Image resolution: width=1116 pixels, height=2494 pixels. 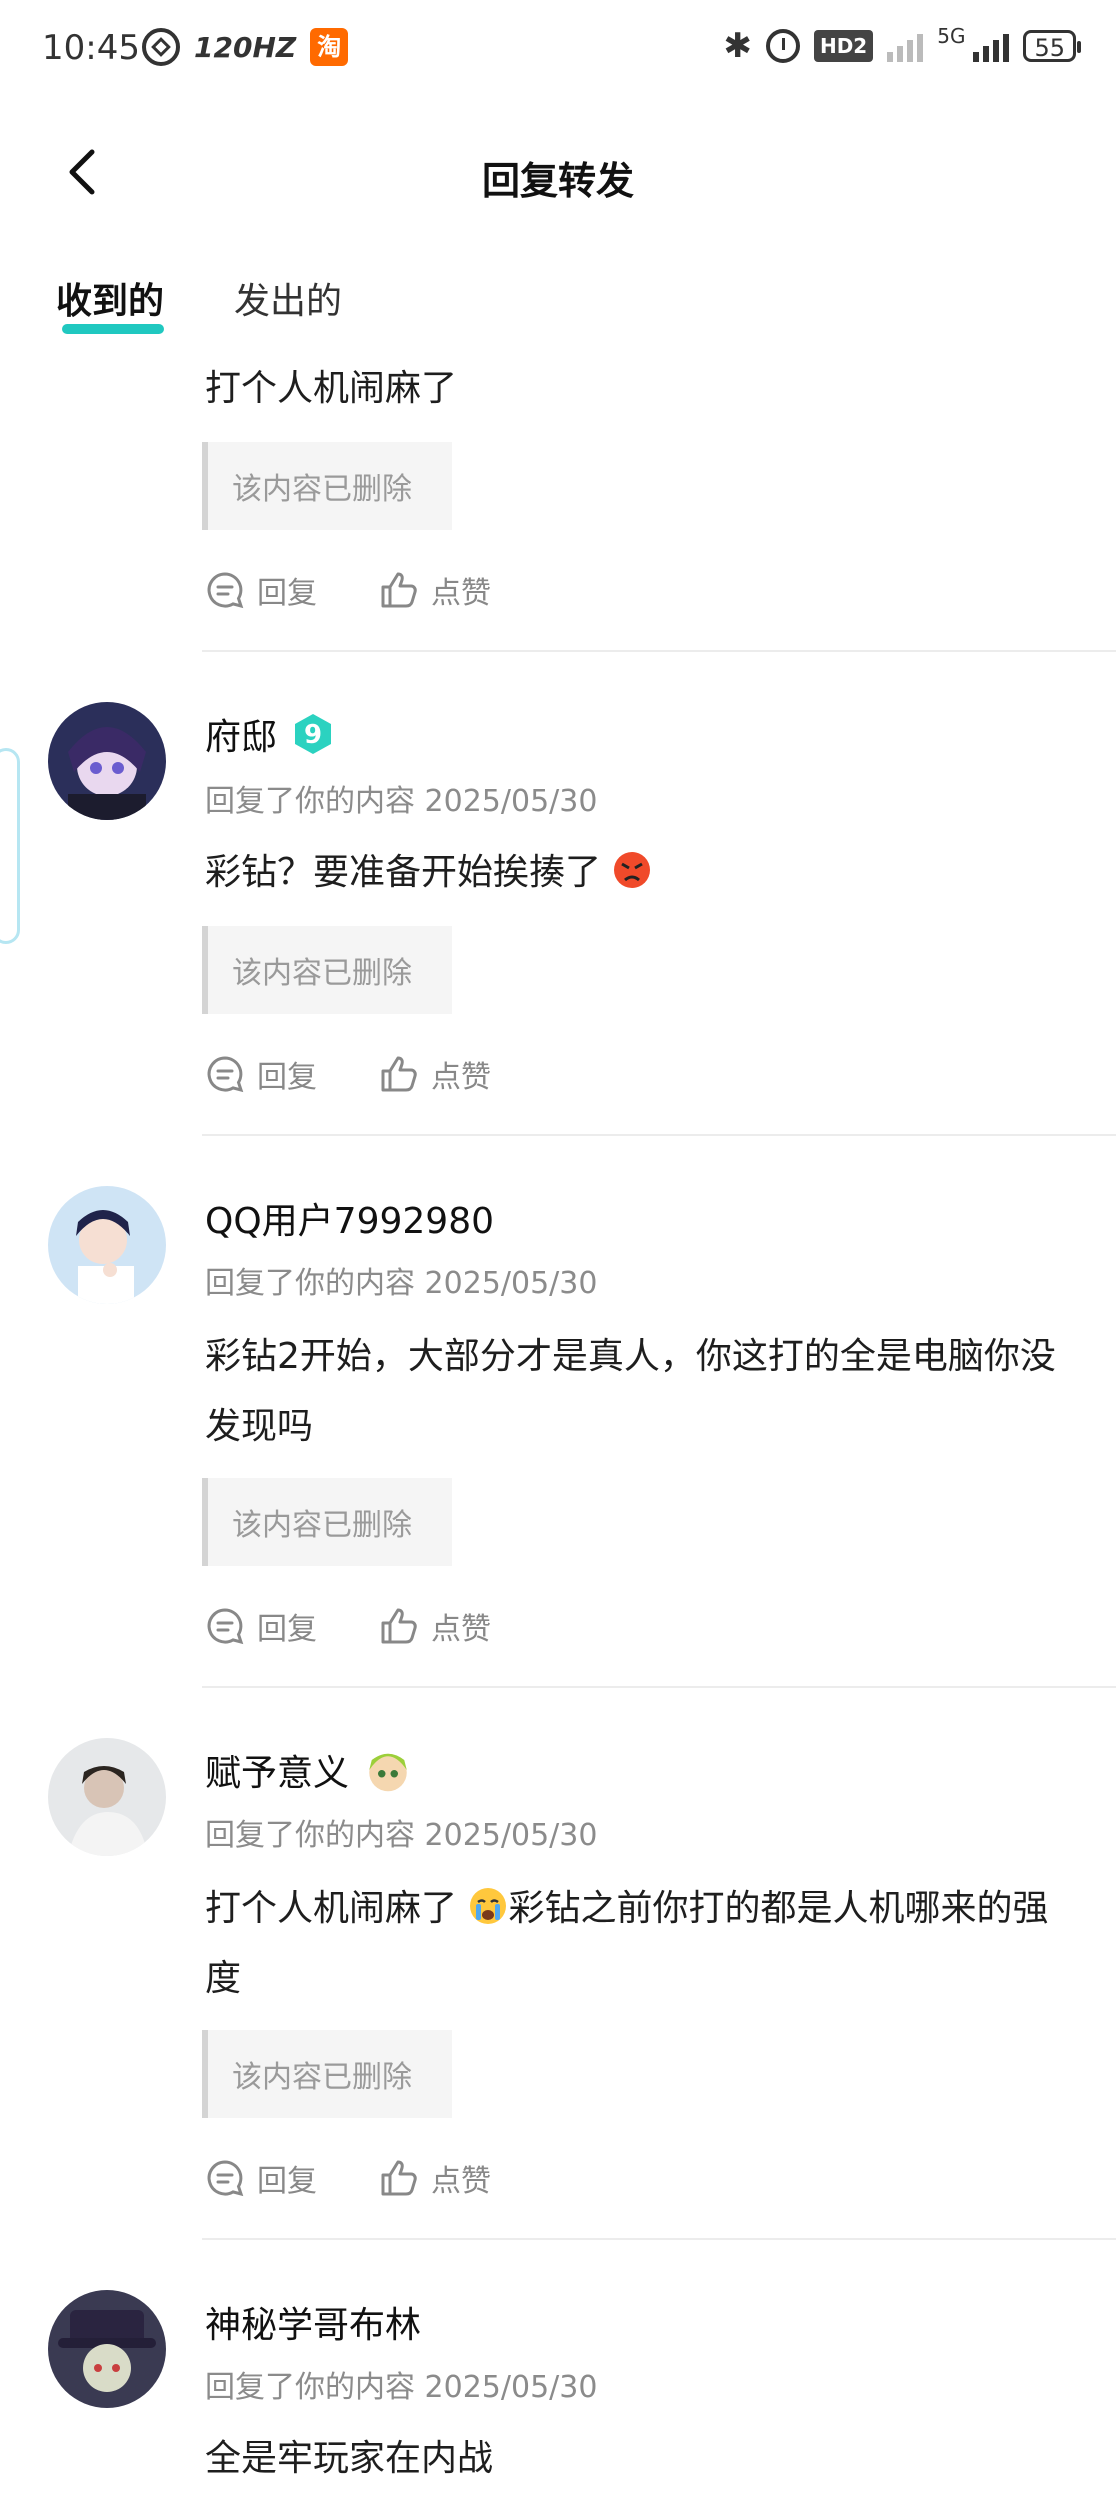 What do you see at coordinates (199, 303) in the screenshot?
I see `tab-bar: 收到的 发出的` at bounding box center [199, 303].